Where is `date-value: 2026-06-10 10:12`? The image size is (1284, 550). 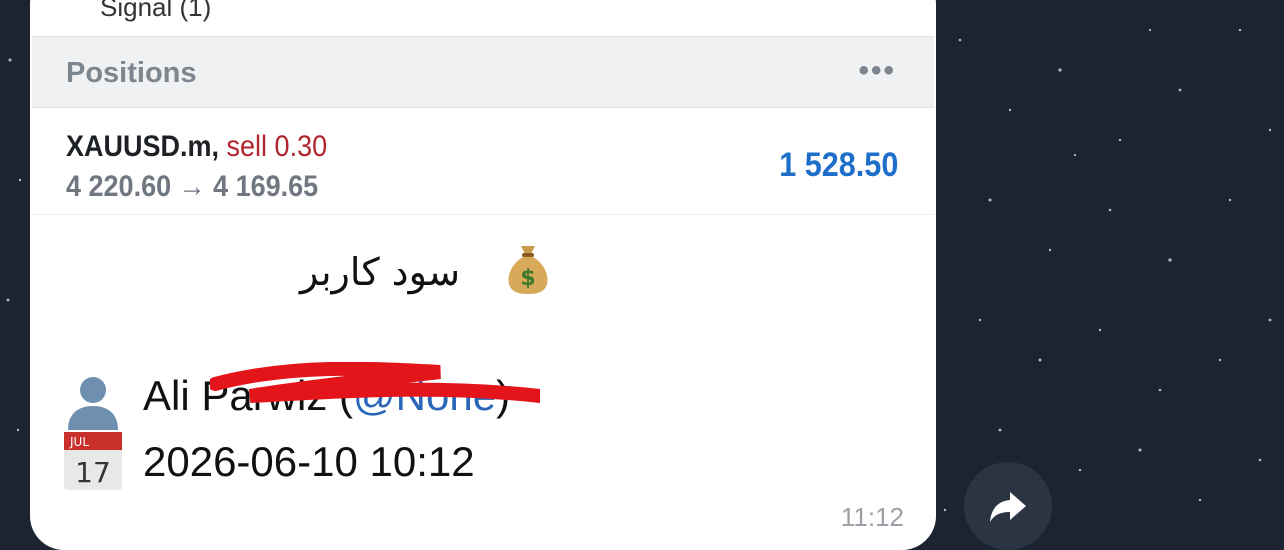 date-value: 2026-06-10 10:12 is located at coordinates (309, 461).